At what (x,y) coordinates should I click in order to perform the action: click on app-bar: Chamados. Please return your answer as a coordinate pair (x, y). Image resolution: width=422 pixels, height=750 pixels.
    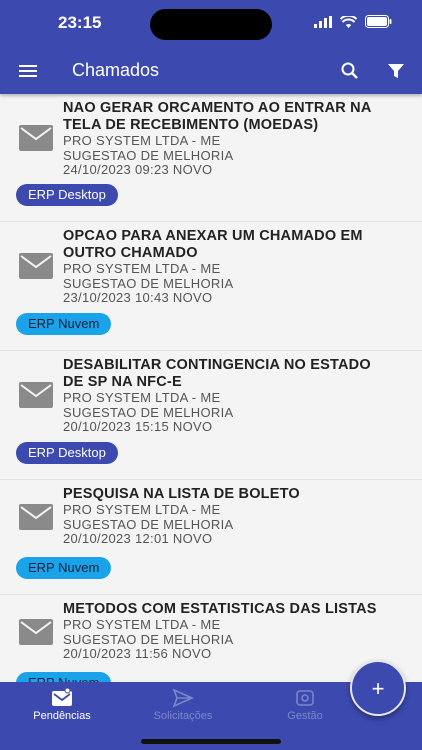
    Looking at the image, I should click on (211, 71).